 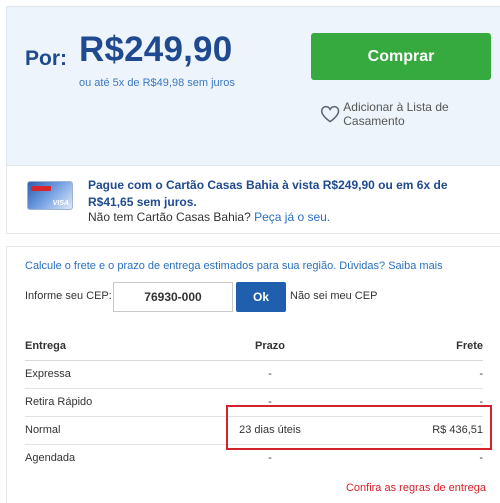 What do you see at coordinates (270, 430) in the screenshot?
I see `delivery-time: 23 dias úteis` at bounding box center [270, 430].